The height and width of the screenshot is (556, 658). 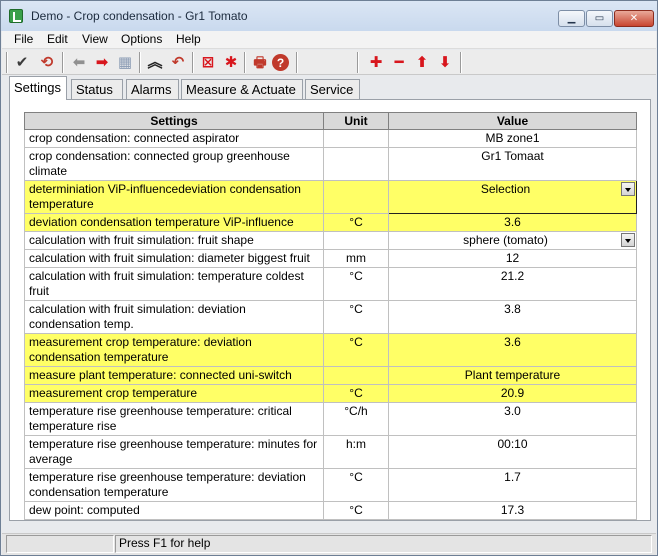 What do you see at coordinates (242, 89) in the screenshot?
I see `tab-measure-actuate: Measure & Actuate` at bounding box center [242, 89].